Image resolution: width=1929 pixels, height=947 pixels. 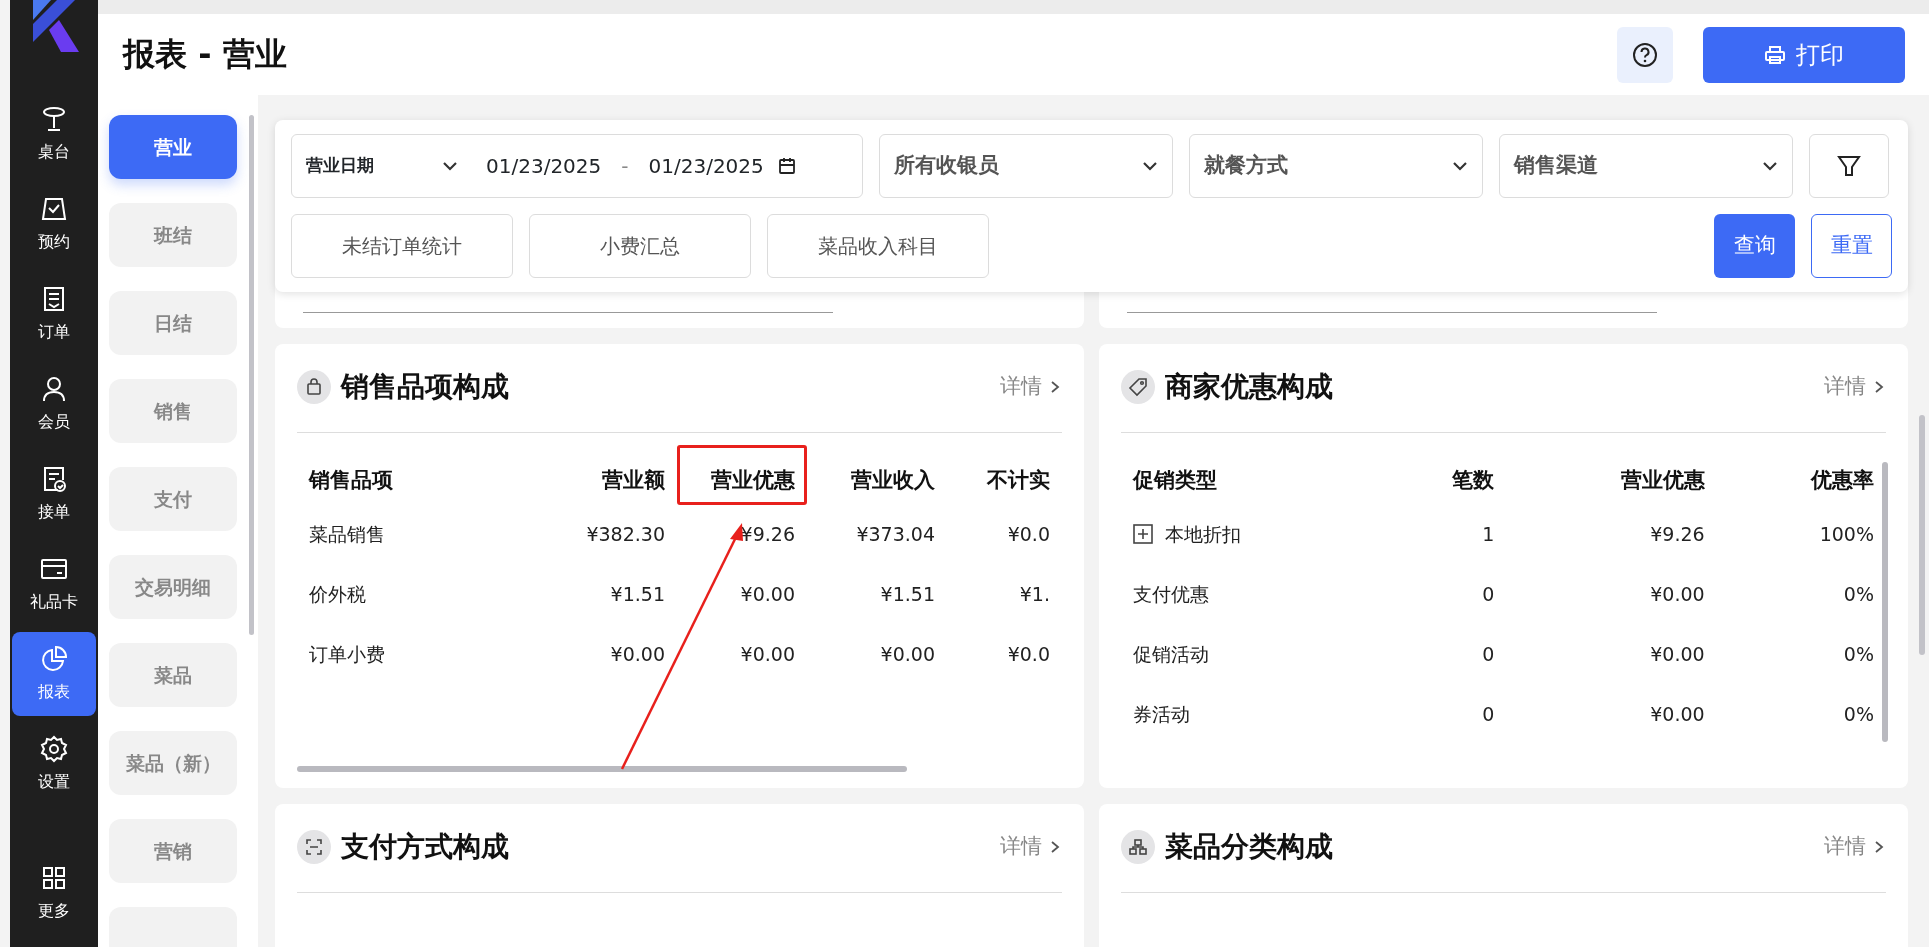 What do you see at coordinates (1143, 534) in the screenshot?
I see `expand-icon` at bounding box center [1143, 534].